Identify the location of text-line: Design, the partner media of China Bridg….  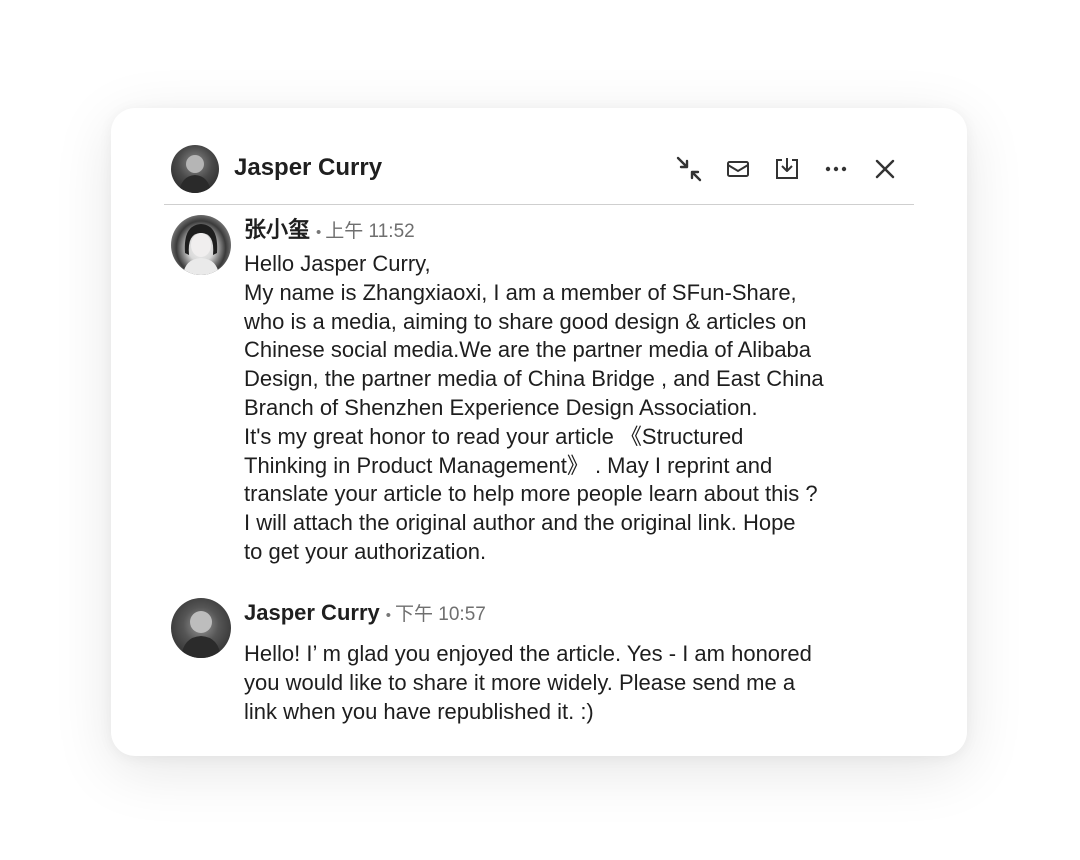
(534, 379).